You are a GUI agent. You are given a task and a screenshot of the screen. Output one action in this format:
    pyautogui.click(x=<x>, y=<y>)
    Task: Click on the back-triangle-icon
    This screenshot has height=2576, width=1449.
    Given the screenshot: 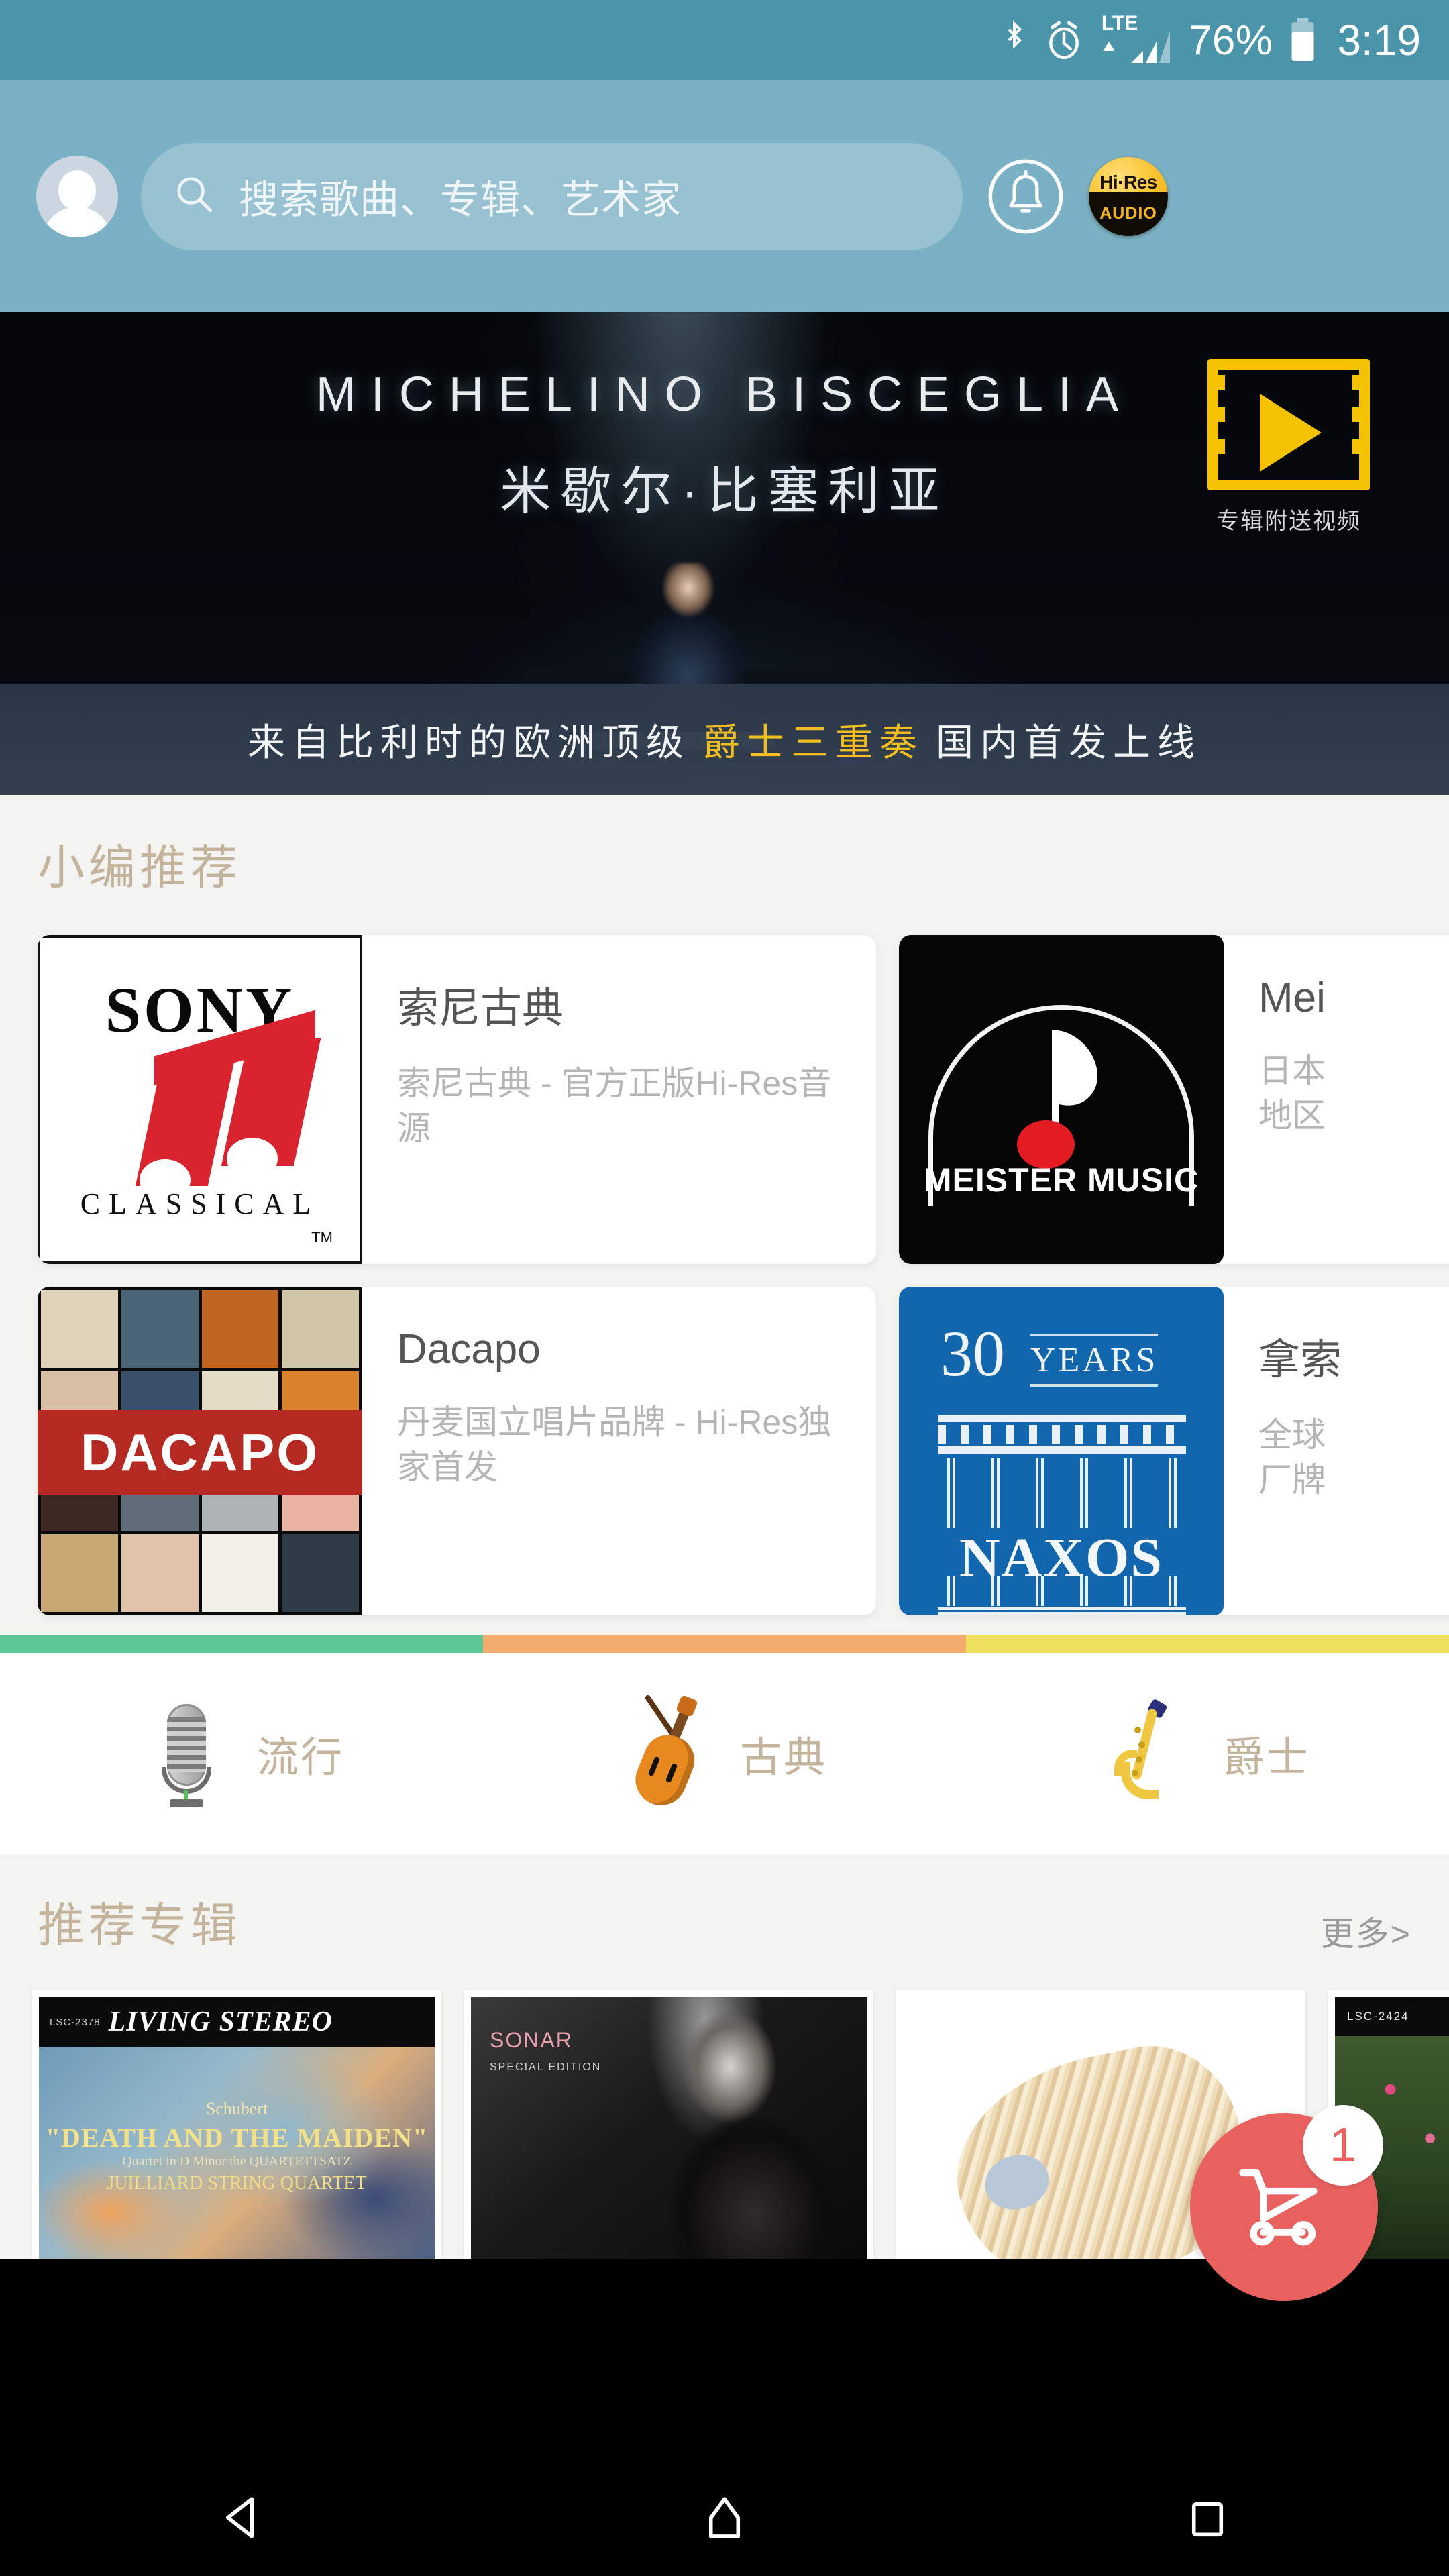 What is the action you would take?
    pyautogui.click(x=241, y=2519)
    